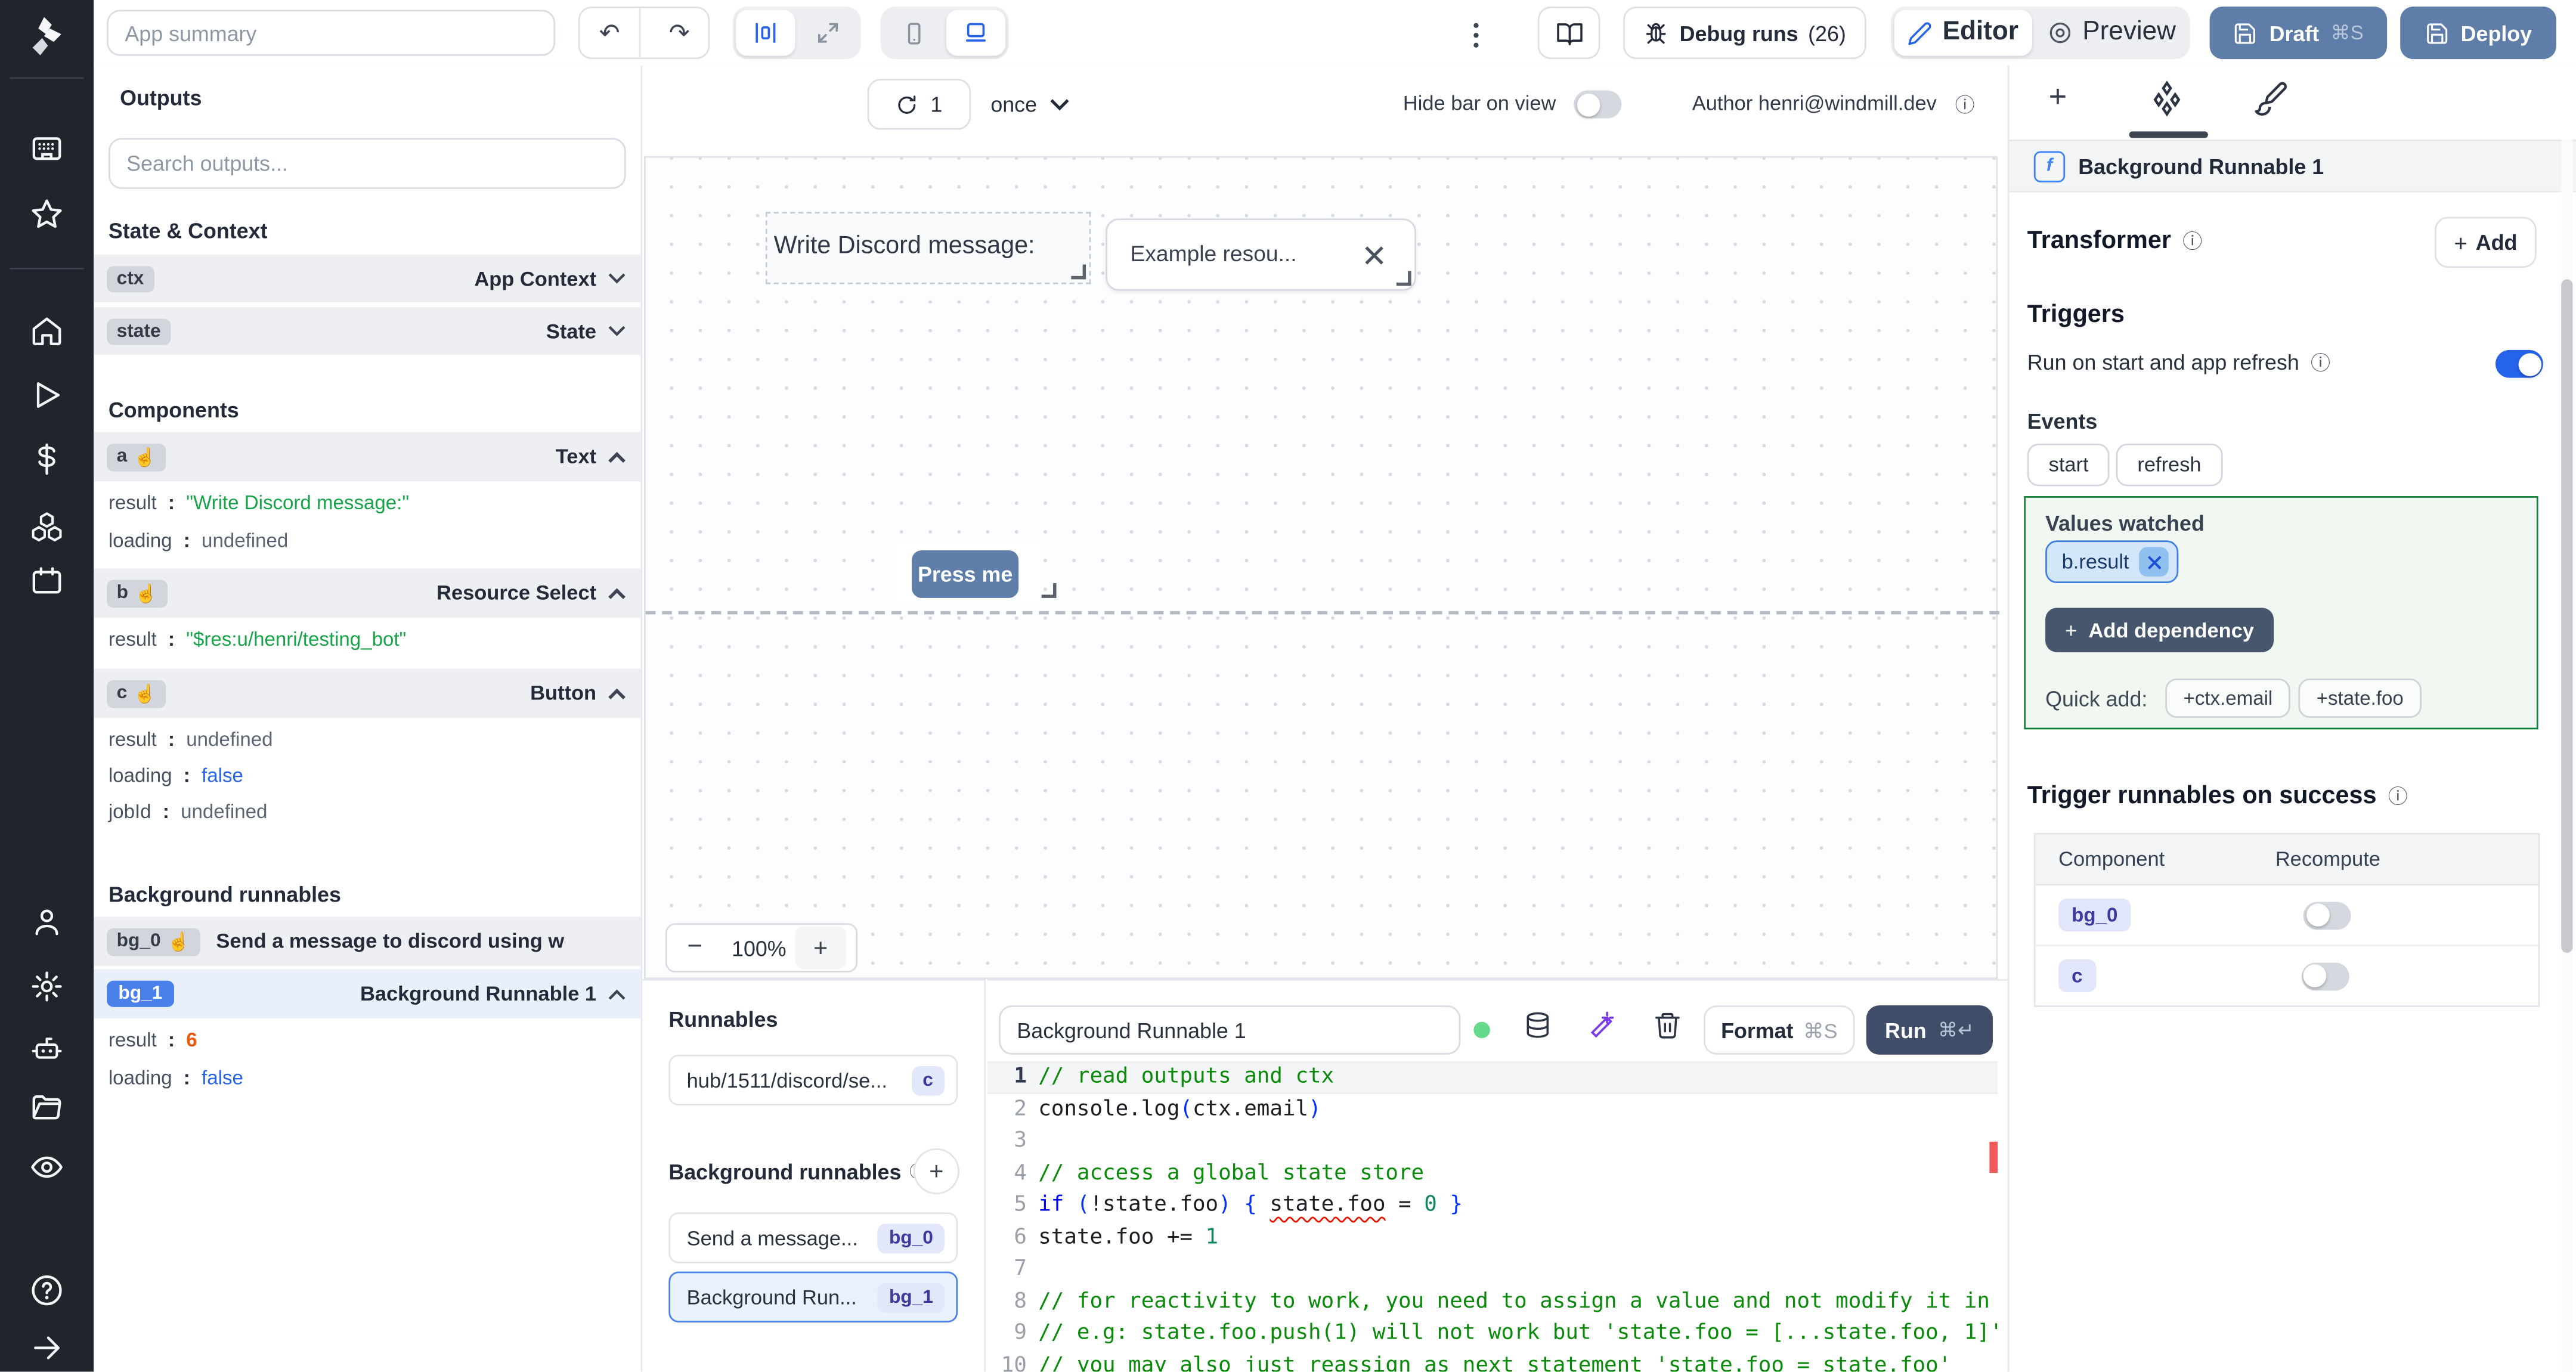  I want to click on search-outputs-input, so click(367, 163).